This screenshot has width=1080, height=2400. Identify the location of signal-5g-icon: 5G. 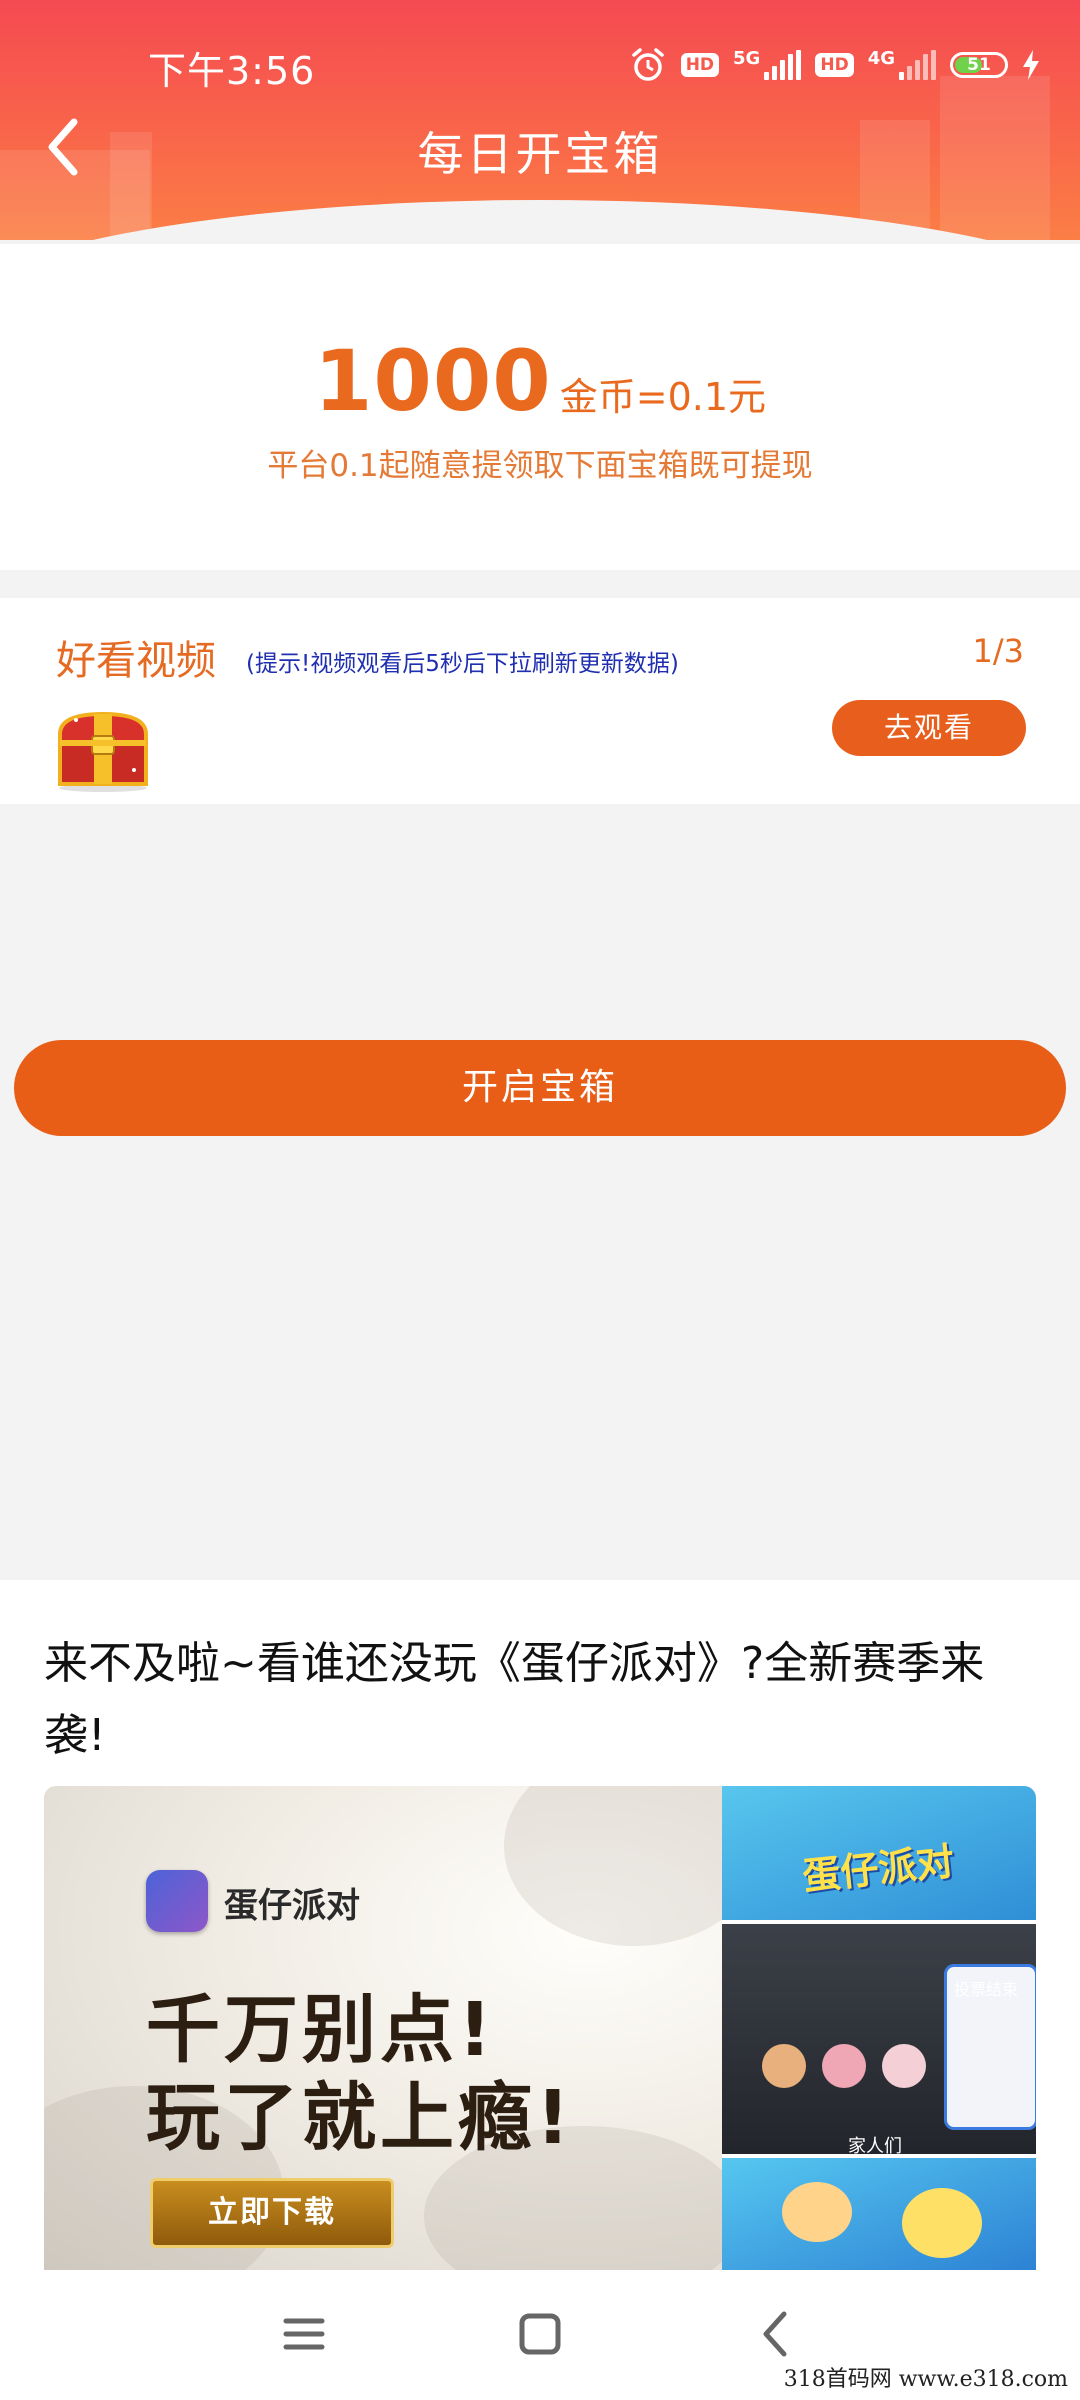
(767, 64).